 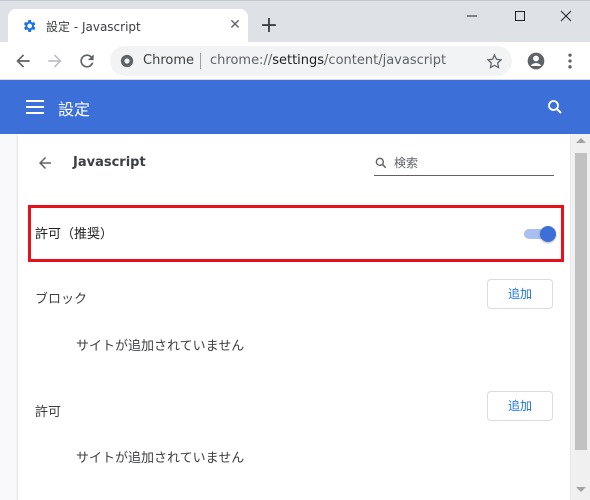 What do you see at coordinates (581, 301) in the screenshot?
I see `scroll-thumb` at bounding box center [581, 301].